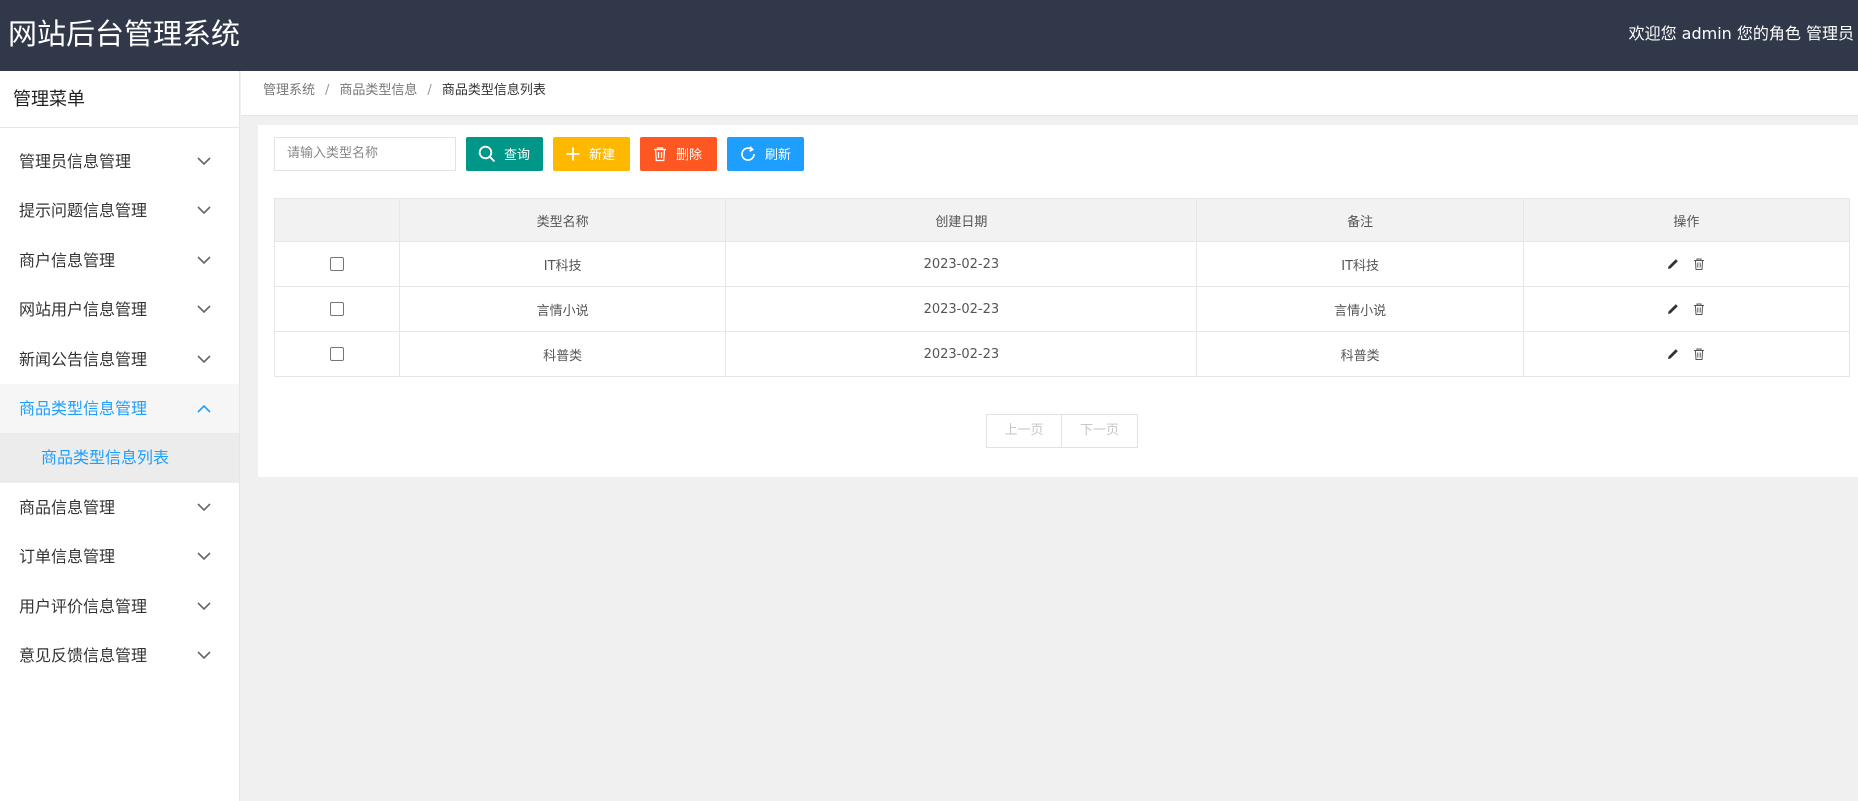  What do you see at coordinates (517, 155) in the screenshot?
I see `query-button-label: 查询` at bounding box center [517, 155].